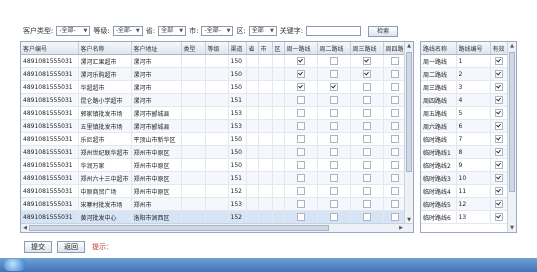 The width and height of the screenshot is (537, 272). I want to click on table-row: 4891081555031 五里镇批发市场 漯河市郾城县 153, so click(214, 126).